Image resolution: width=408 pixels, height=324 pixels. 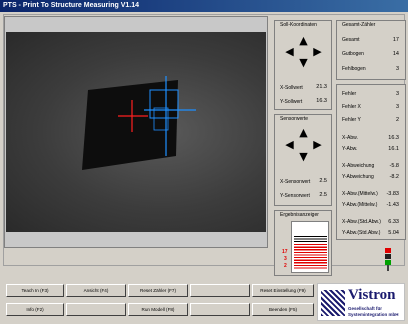 What do you see at coordinates (333, 303) in the screenshot?
I see `logo-mark-icon` at bounding box center [333, 303].